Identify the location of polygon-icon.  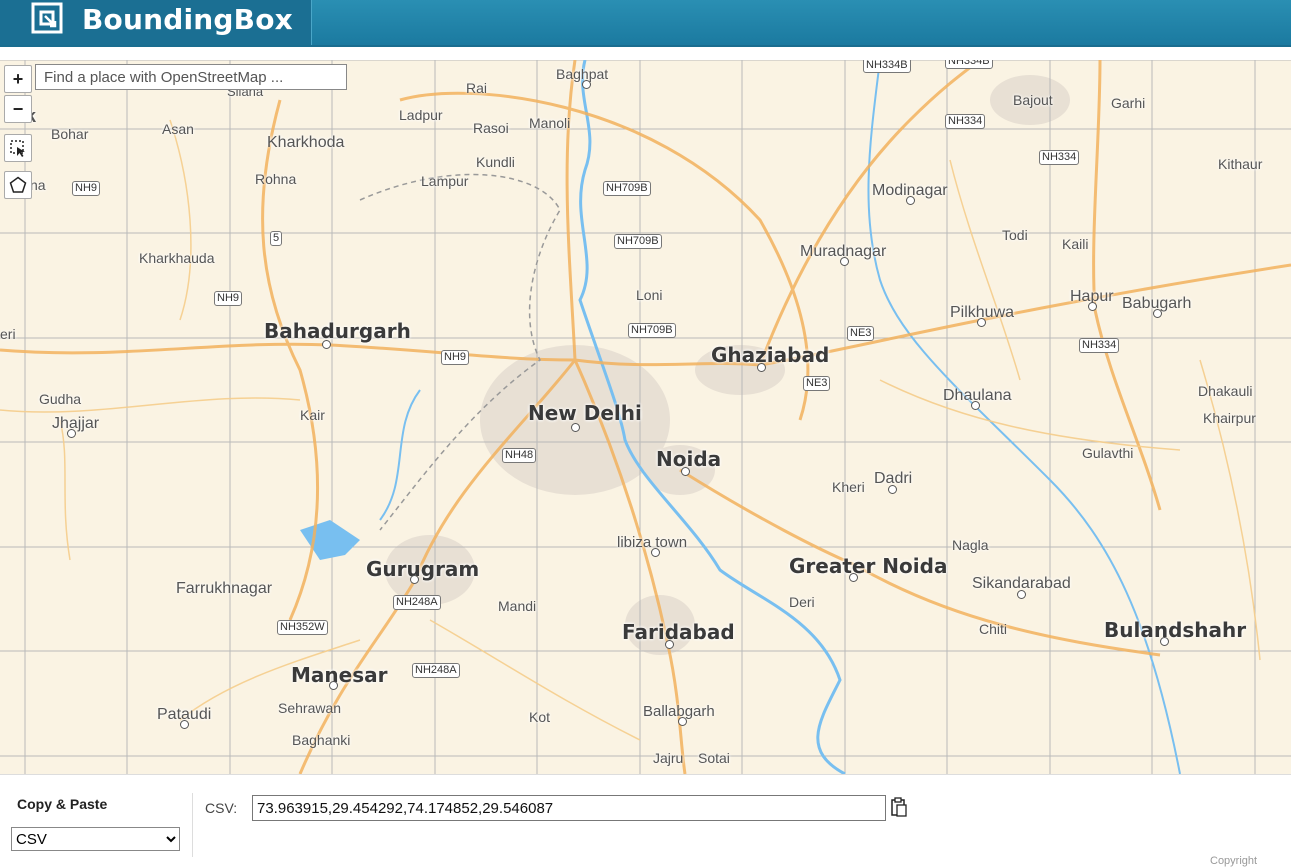
(18, 184).